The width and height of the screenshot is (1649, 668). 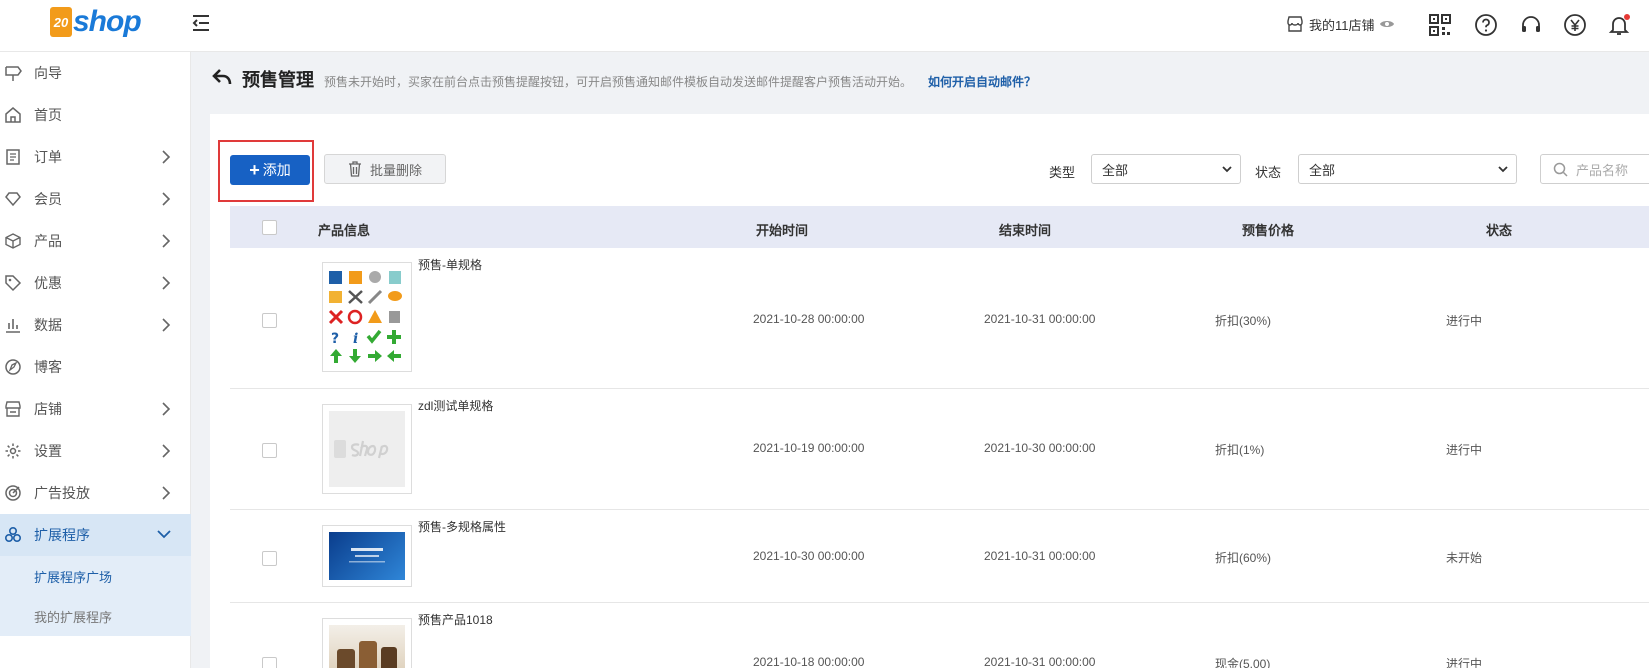 I want to click on product-banner-image, so click(x=367, y=556).